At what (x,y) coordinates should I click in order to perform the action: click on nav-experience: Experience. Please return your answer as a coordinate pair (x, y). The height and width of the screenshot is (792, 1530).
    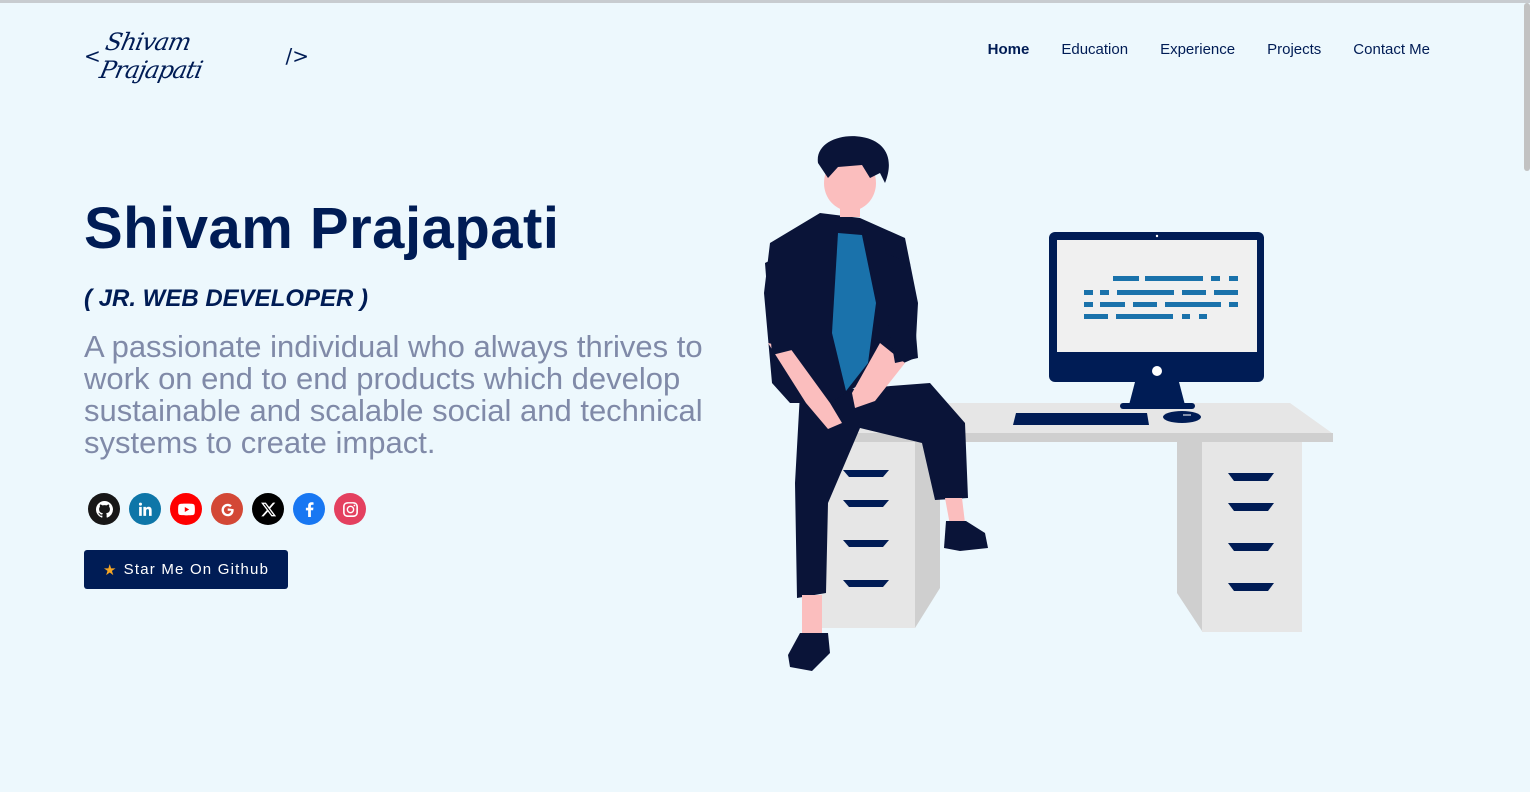
    Looking at the image, I should click on (1197, 49).